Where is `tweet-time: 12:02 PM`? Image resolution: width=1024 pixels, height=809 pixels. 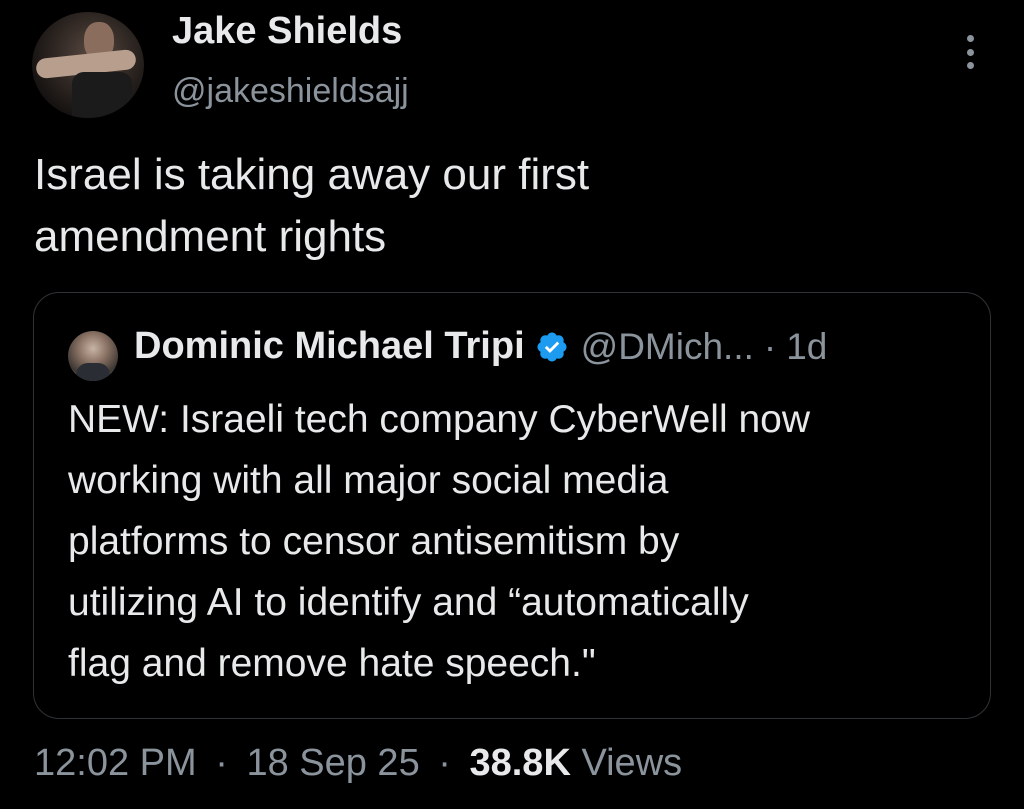 tweet-time: 12:02 PM is located at coordinates (115, 763).